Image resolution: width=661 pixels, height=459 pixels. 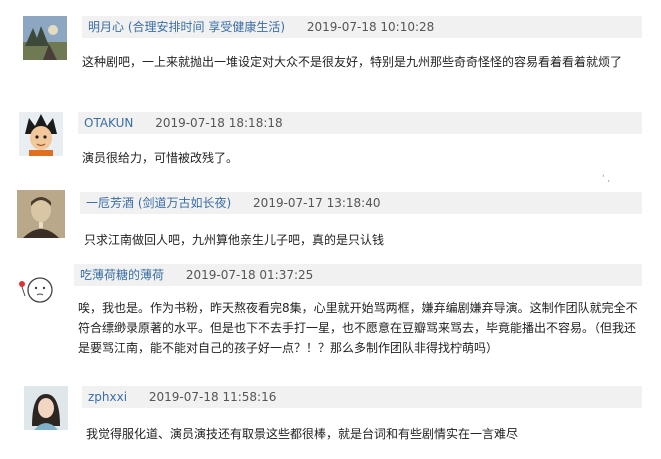 I want to click on cartoon-avatar-icon, so click(x=41, y=134).